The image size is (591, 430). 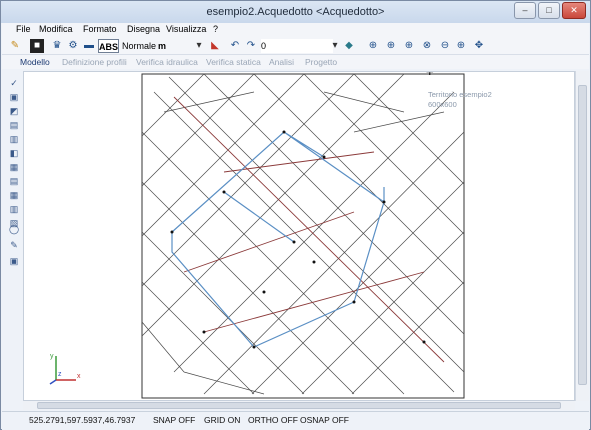 I want to click on select-icon: ✓, so click(x=14, y=83).